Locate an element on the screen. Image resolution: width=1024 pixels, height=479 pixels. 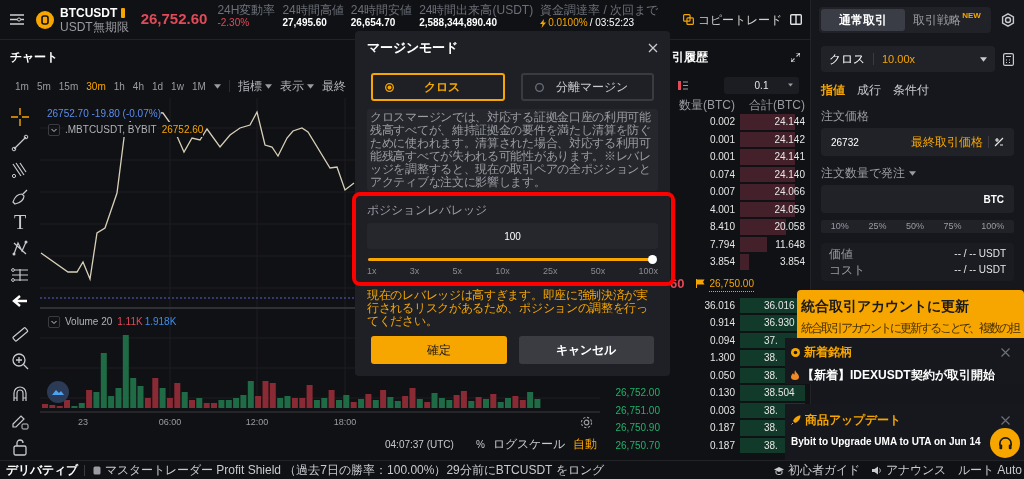
copy-trade-button: コピートレード is located at coordinates (732, 19).